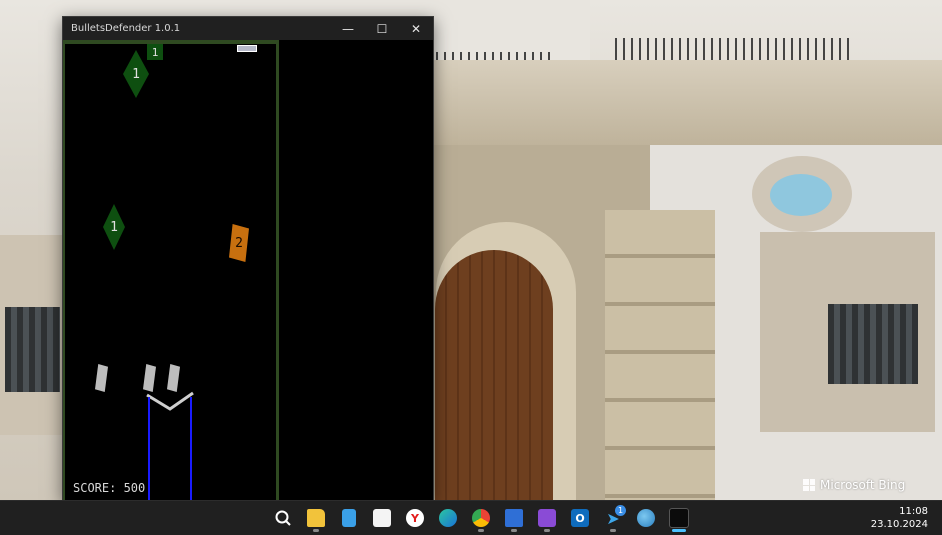 The width and height of the screenshot is (942, 535). I want to click on notification-badge: 1, so click(620, 510).